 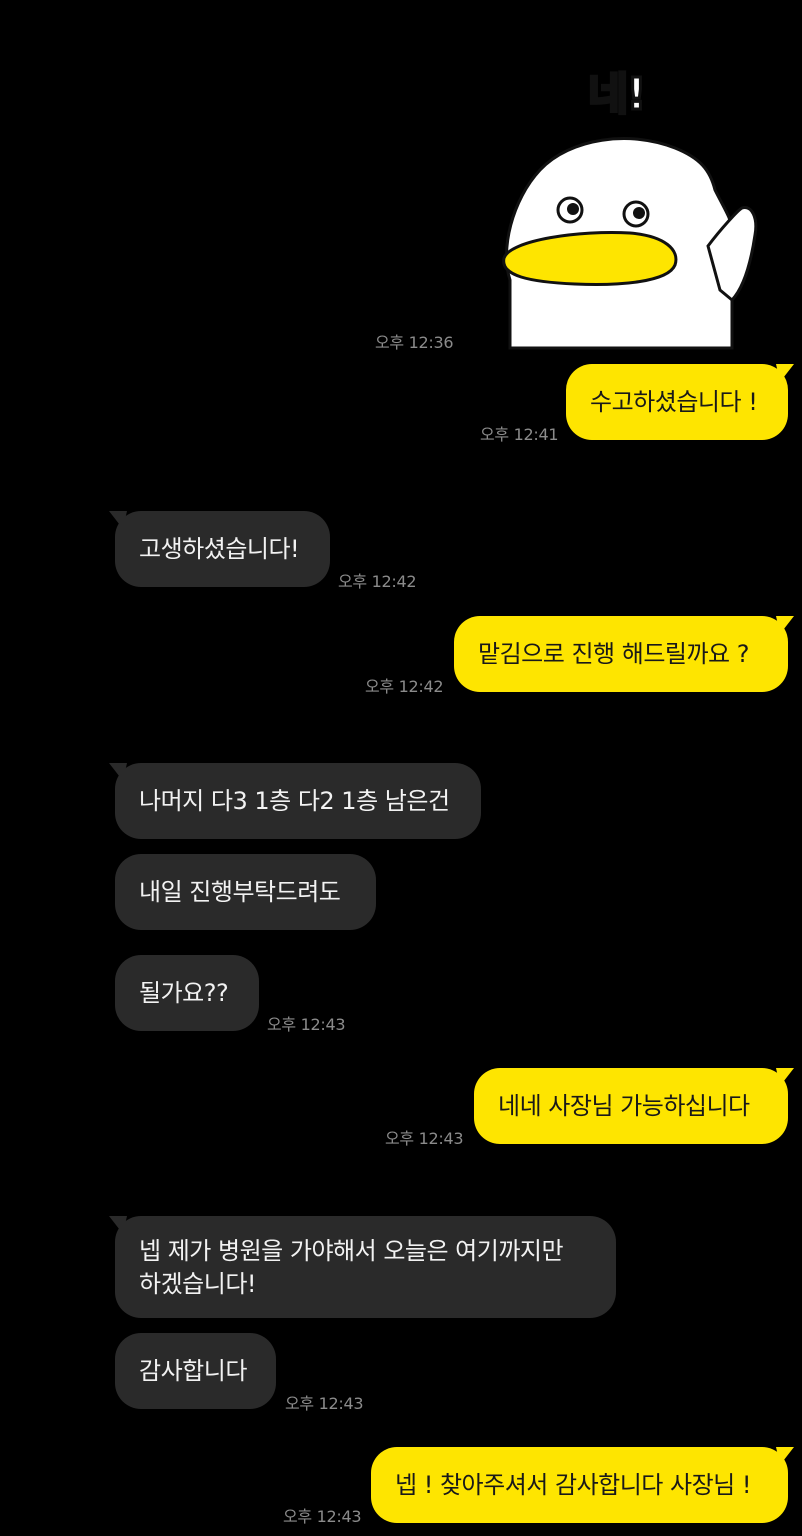 What do you see at coordinates (624, 1106) in the screenshot?
I see `message-text: 네네 사장님 가능하십니다` at bounding box center [624, 1106].